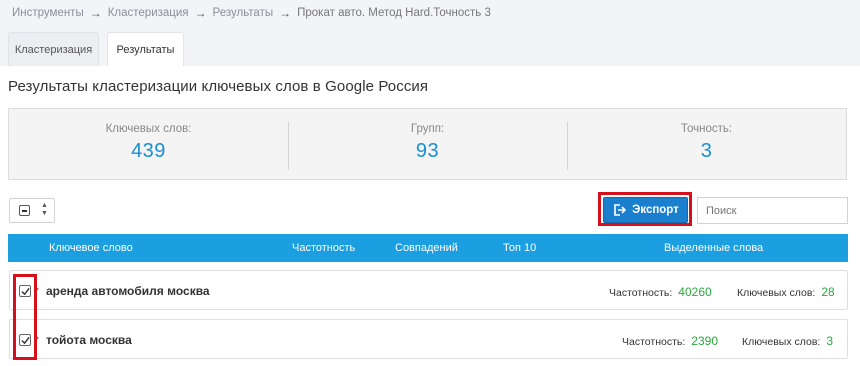 This screenshot has height=366, width=860. Describe the element at coordinates (128, 291) in the screenshot. I see `row-keyword: аренда автомобиля москва` at that location.